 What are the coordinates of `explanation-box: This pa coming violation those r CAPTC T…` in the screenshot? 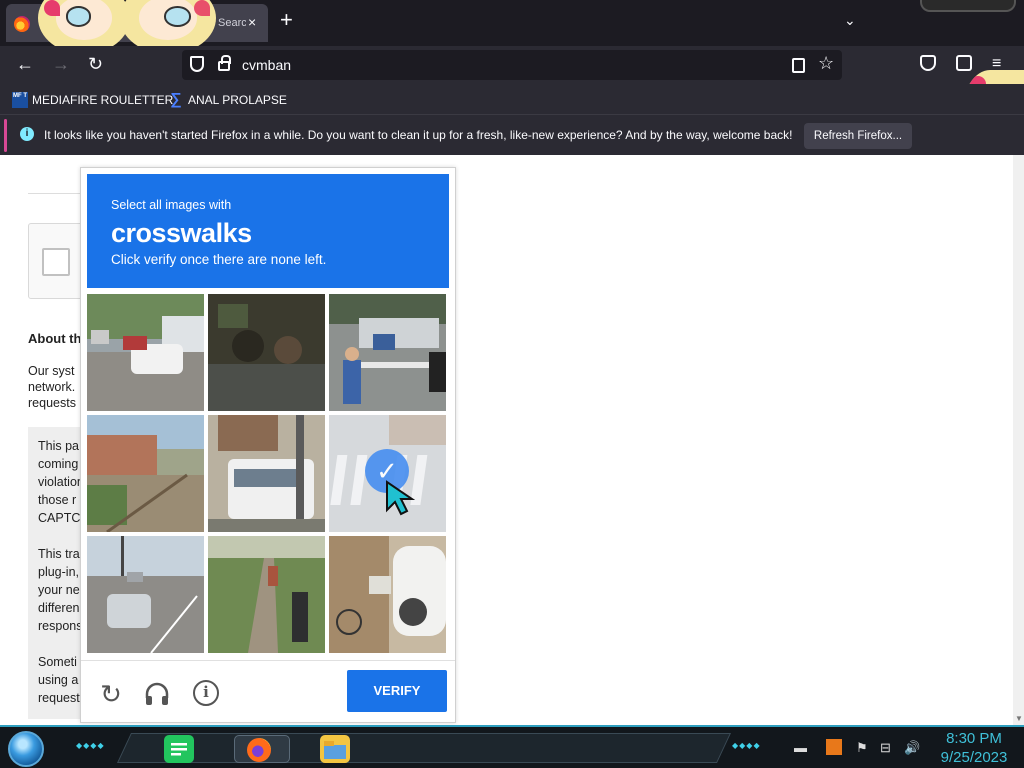 It's located at (58, 573).